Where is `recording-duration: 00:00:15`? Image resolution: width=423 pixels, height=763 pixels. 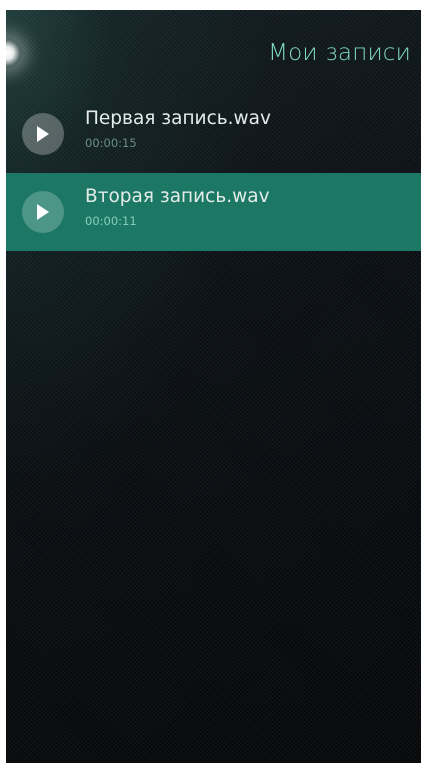
recording-duration: 00:00:15 is located at coordinates (111, 143).